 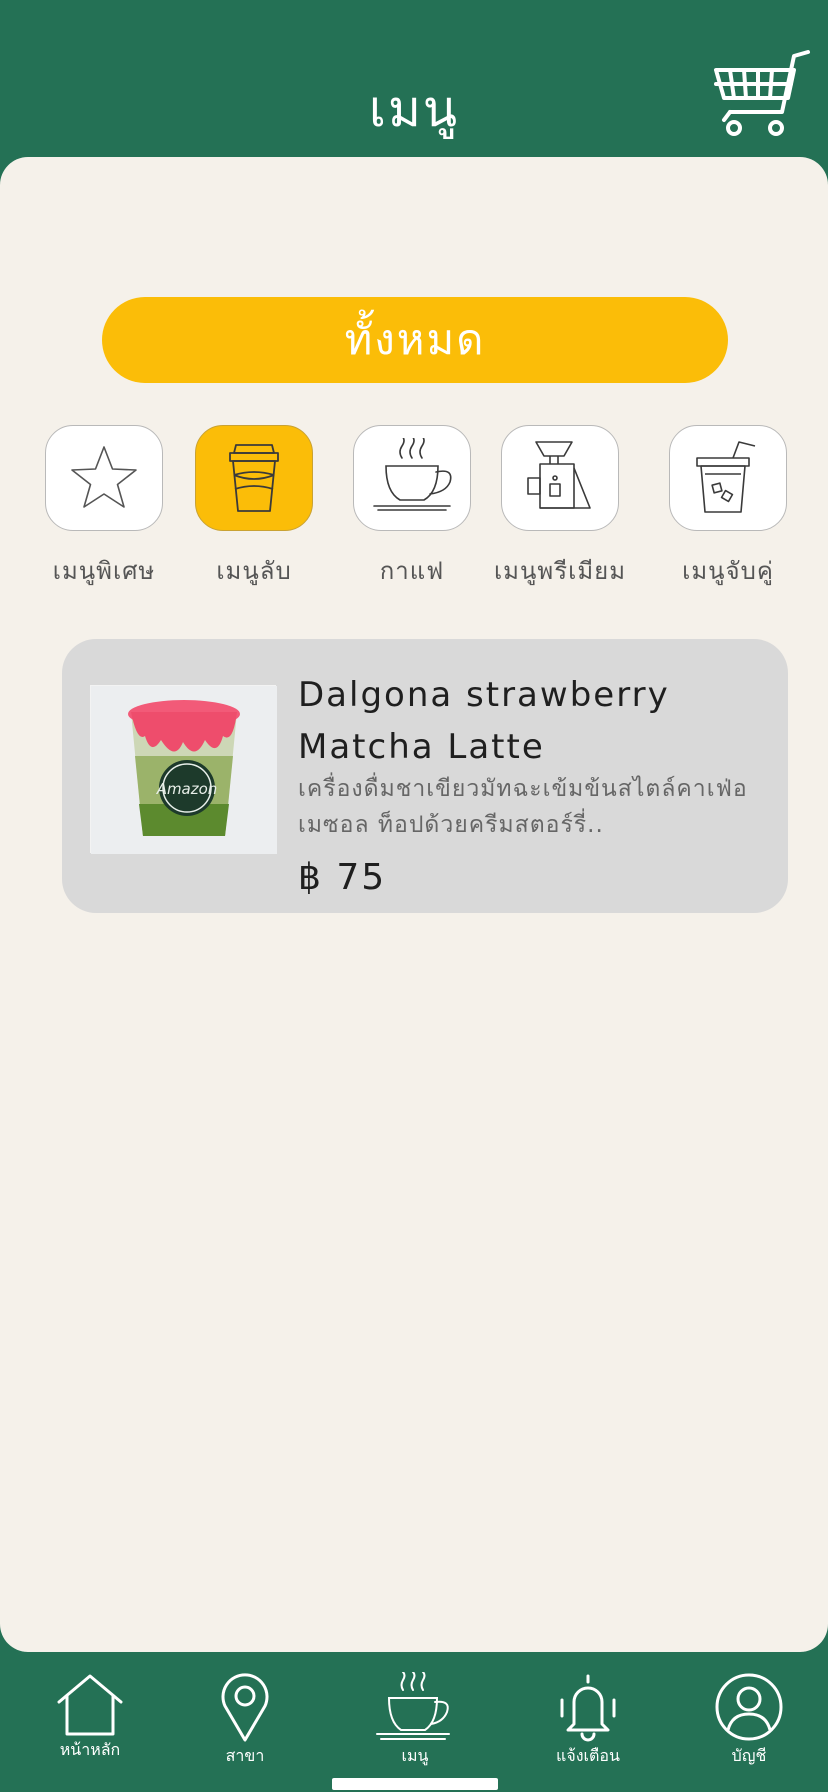 I want to click on menu-item-name: Dalgona strawberry Matcha Latte, so click(x=484, y=721).